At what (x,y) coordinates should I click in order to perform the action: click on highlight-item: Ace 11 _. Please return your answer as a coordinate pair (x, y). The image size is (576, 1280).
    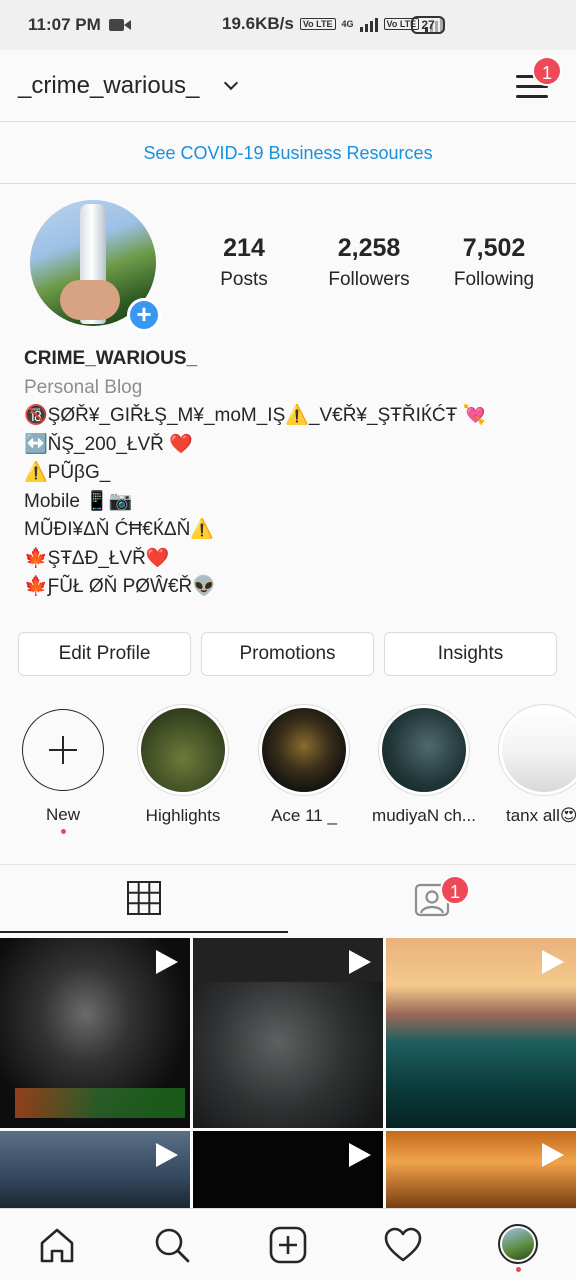
    Looking at the image, I should click on (304, 765).